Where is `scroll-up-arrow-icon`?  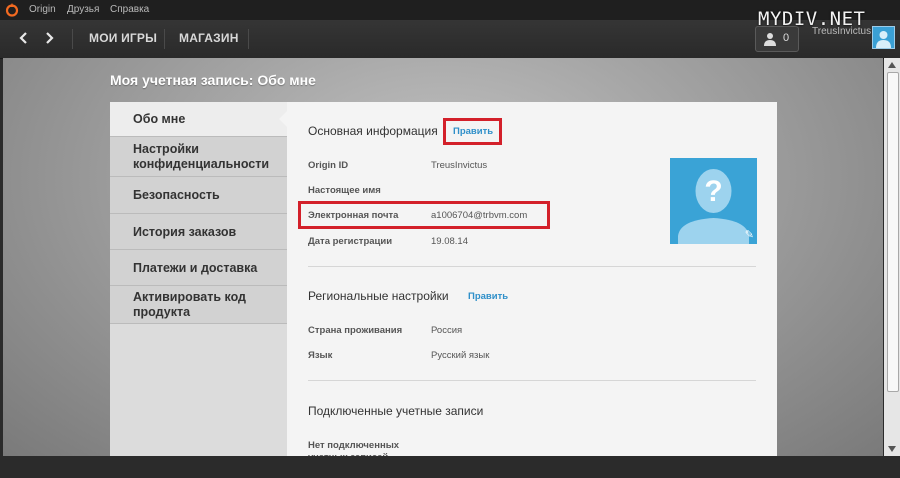 scroll-up-arrow-icon is located at coordinates (892, 65).